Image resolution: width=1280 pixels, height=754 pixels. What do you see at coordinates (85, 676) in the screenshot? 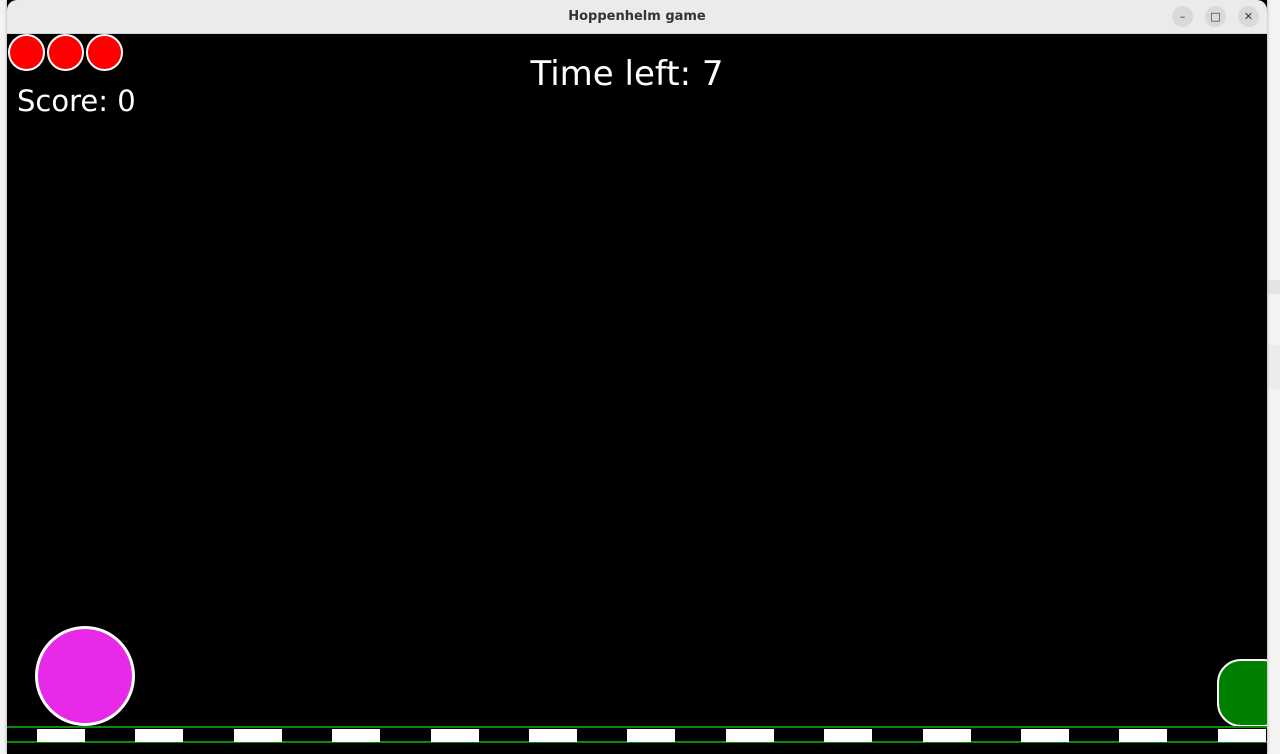
I see `player-ball` at bounding box center [85, 676].